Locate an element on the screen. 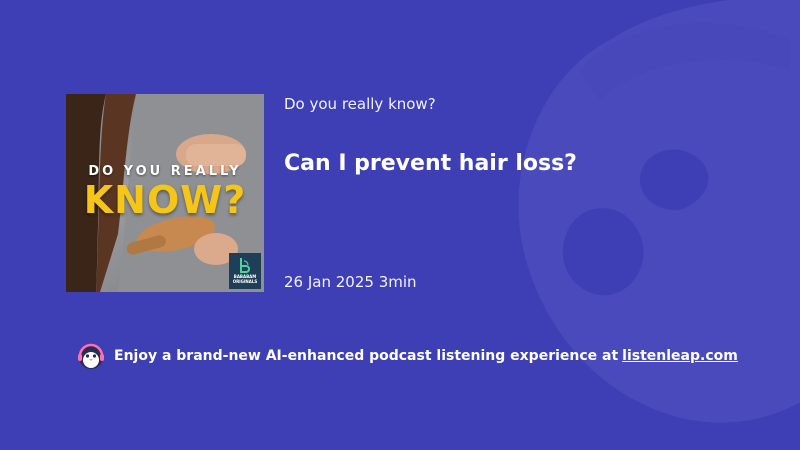  penguin-headphones-icon is located at coordinates (91, 356).